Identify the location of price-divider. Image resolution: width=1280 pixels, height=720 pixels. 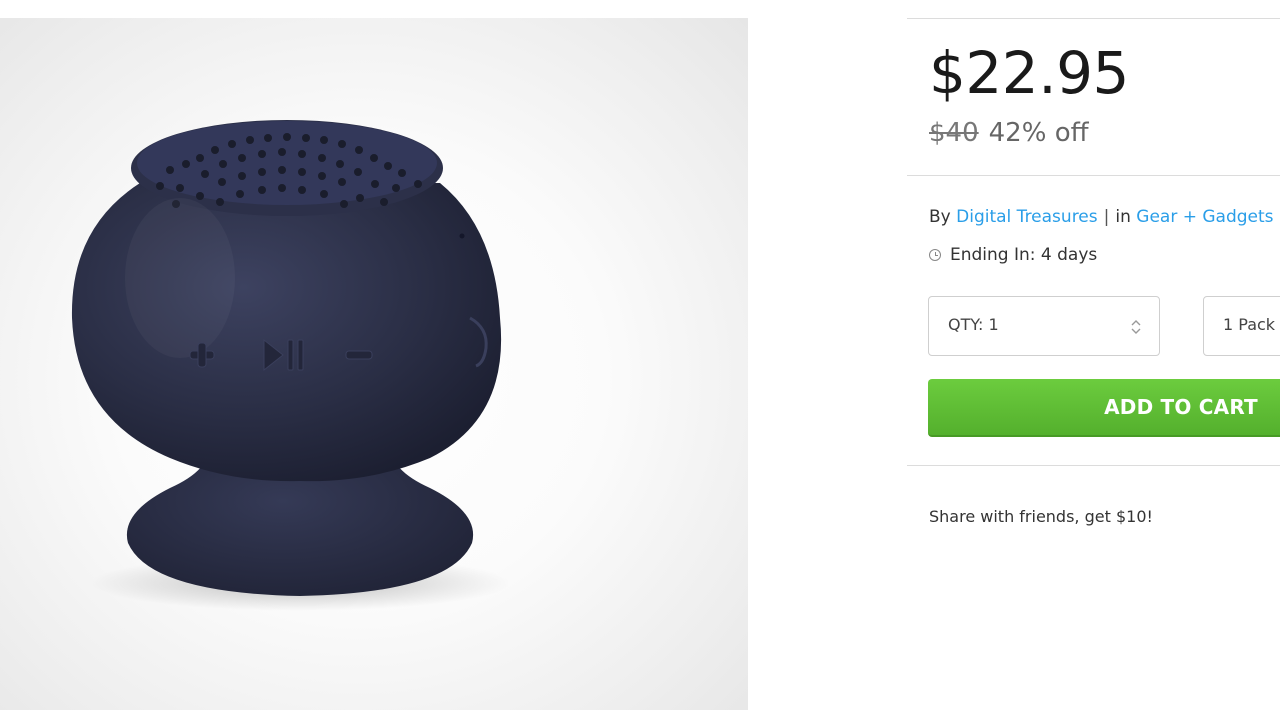
(1093, 175).